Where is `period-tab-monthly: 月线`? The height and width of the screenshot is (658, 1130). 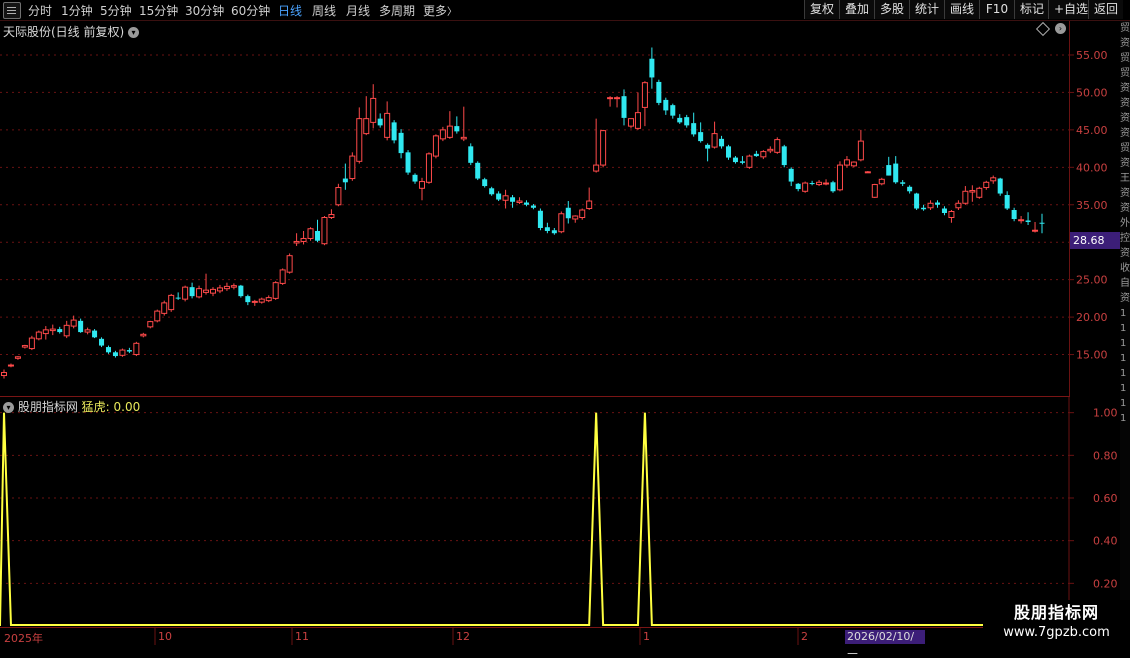 period-tab-monthly: 月线 is located at coordinates (358, 10).